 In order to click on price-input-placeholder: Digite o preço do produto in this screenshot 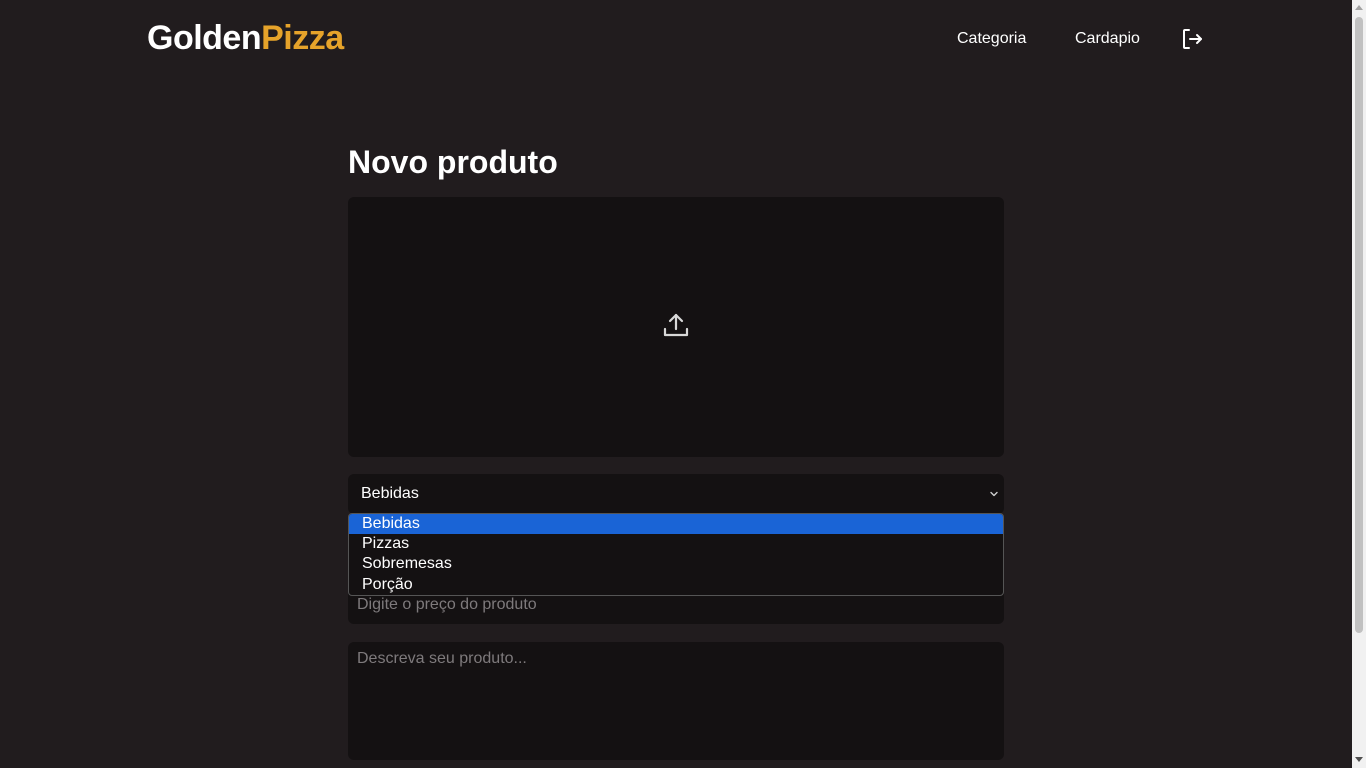, I will do `click(447, 604)`.